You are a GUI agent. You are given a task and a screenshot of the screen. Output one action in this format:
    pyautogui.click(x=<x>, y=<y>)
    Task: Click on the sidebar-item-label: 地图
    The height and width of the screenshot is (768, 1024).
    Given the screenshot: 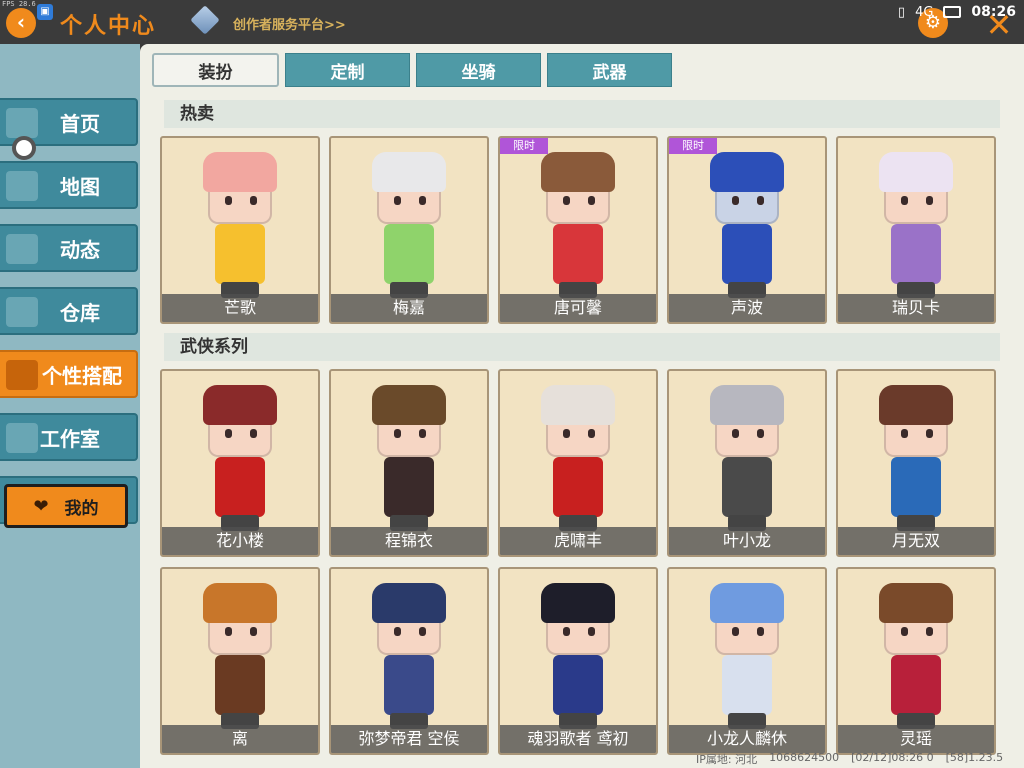 What is the action you would take?
    pyautogui.click(x=80, y=186)
    